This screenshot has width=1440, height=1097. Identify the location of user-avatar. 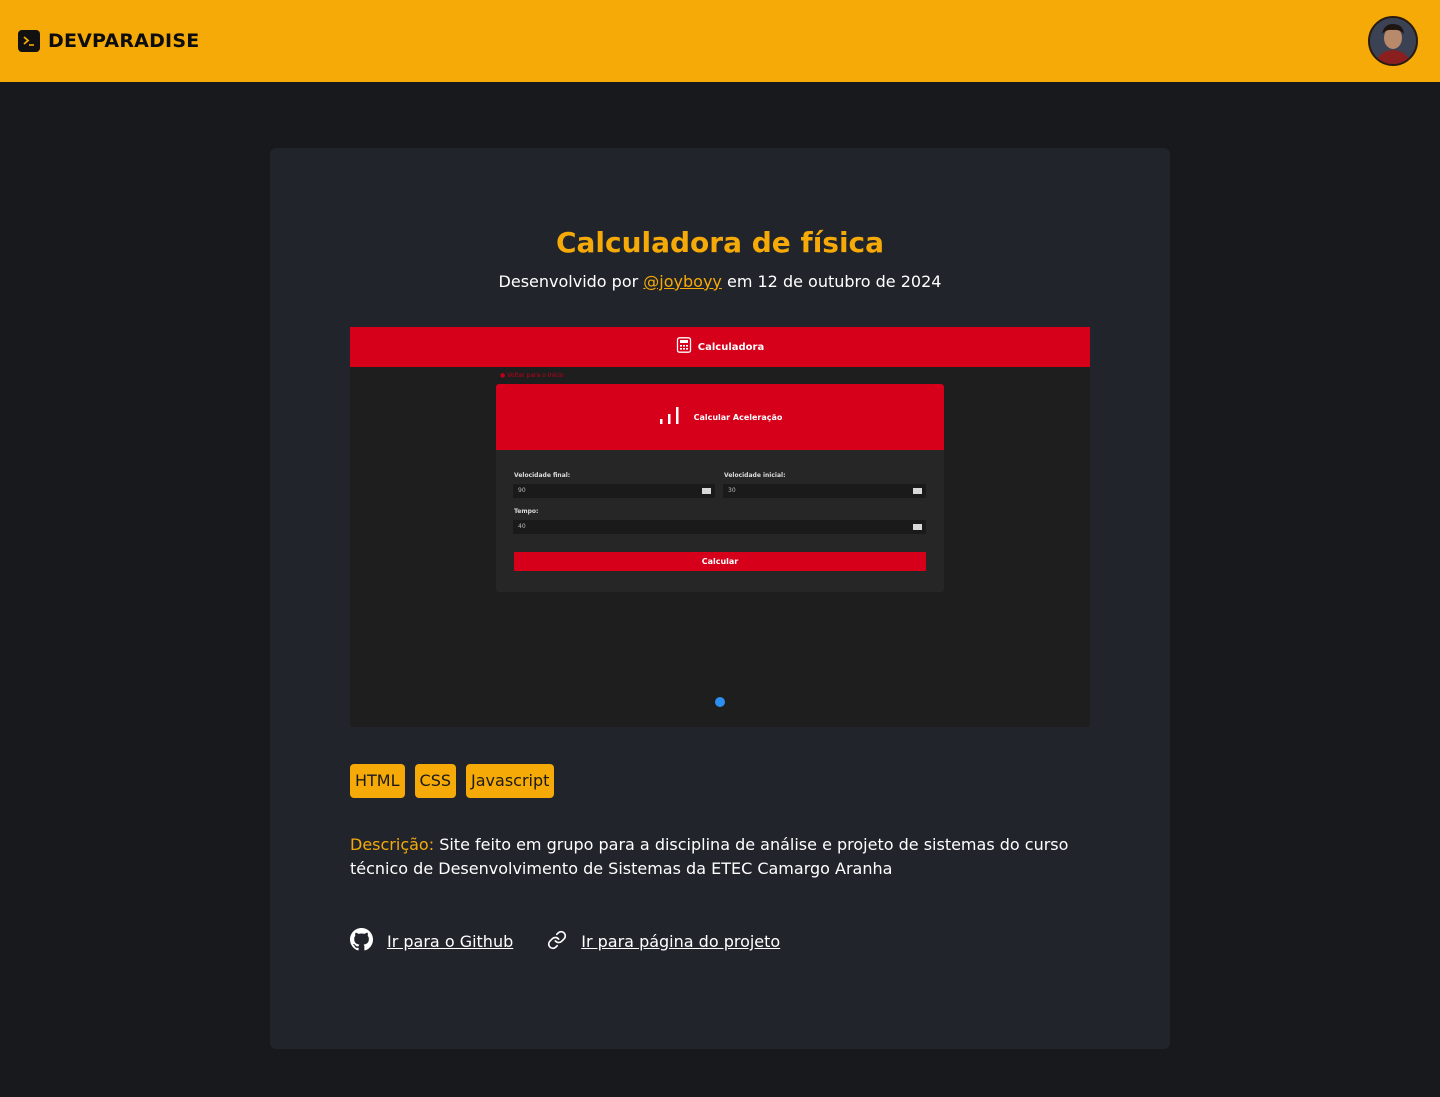
(1393, 41).